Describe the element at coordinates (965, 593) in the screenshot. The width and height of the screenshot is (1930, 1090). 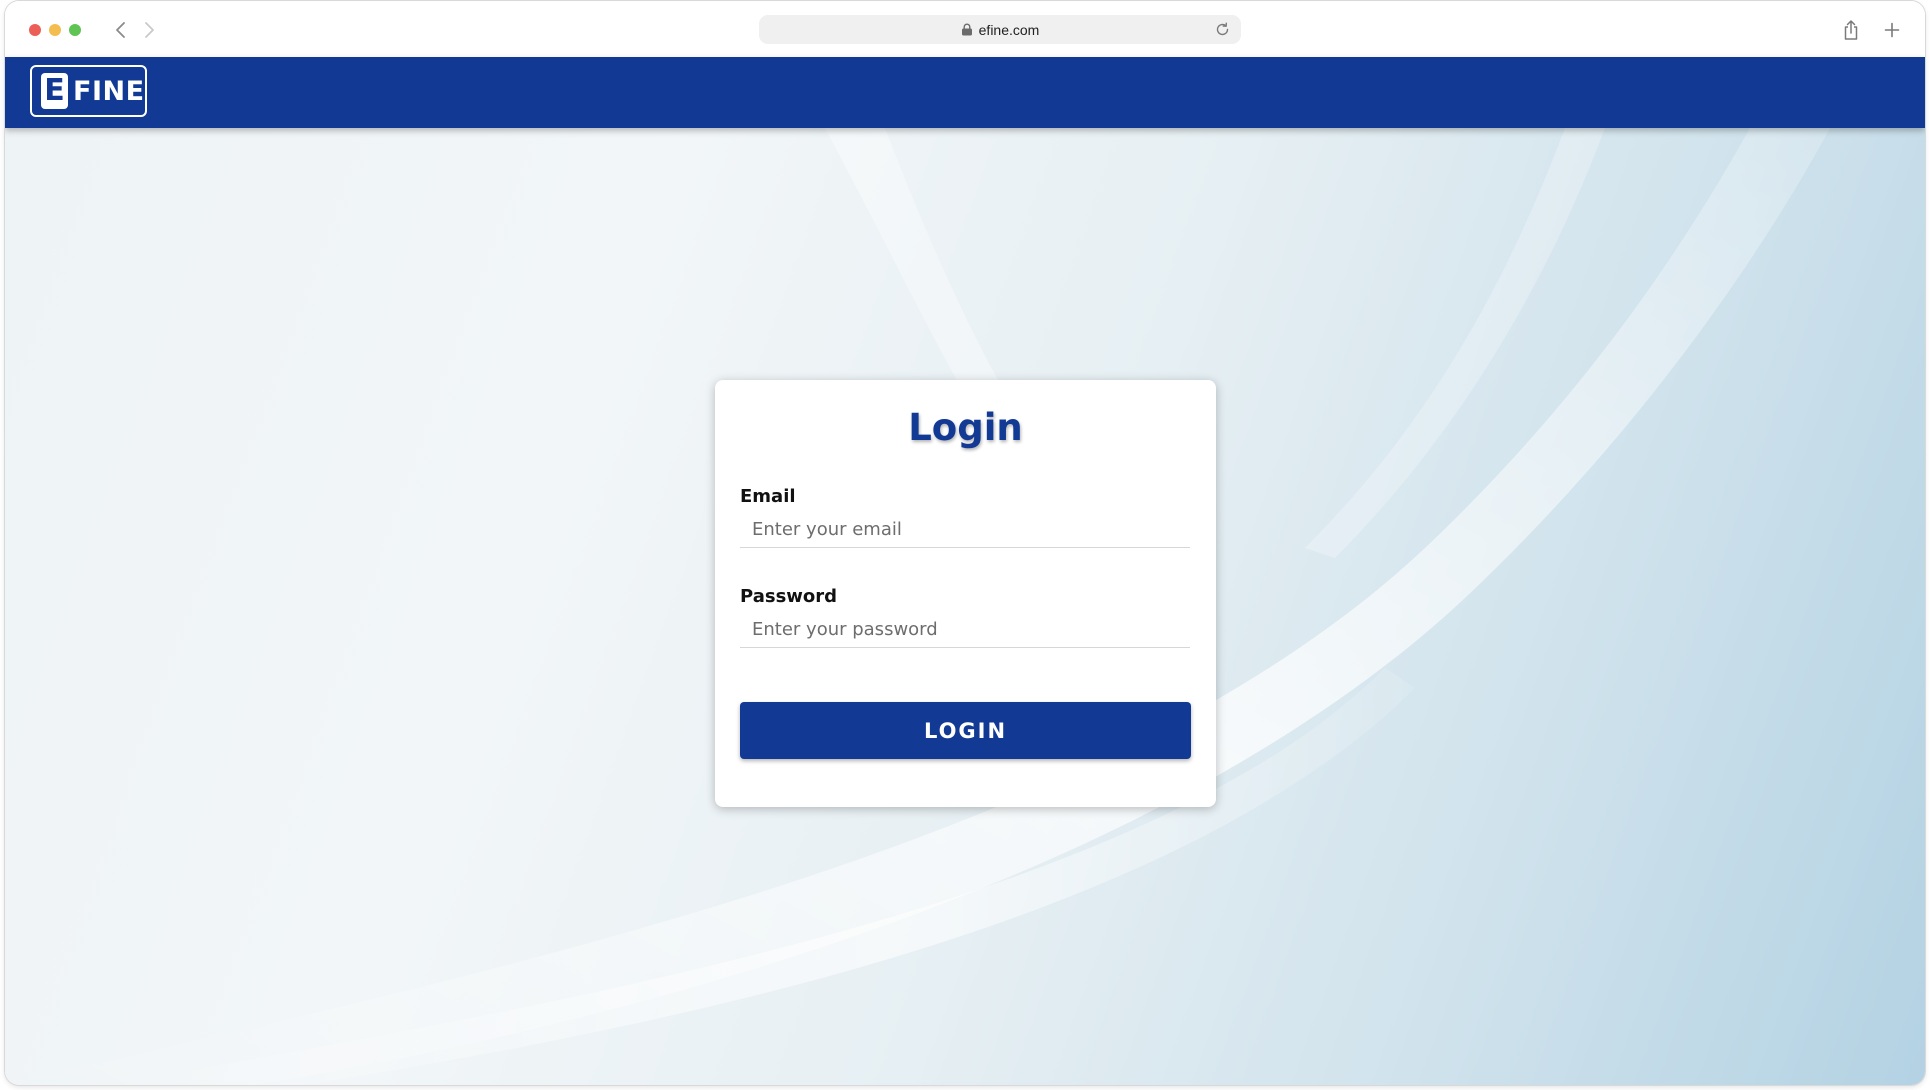
I see `login-card: Login Email Password LOGIN` at that location.